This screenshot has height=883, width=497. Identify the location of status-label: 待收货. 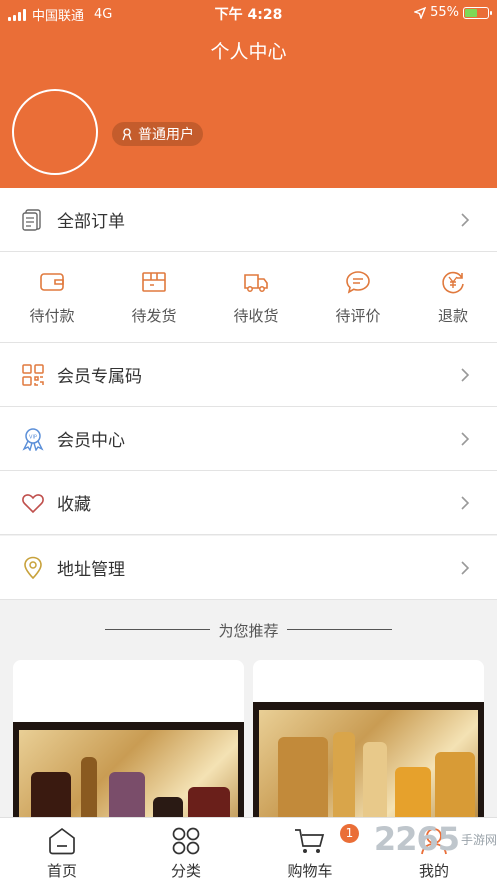
(256, 316).